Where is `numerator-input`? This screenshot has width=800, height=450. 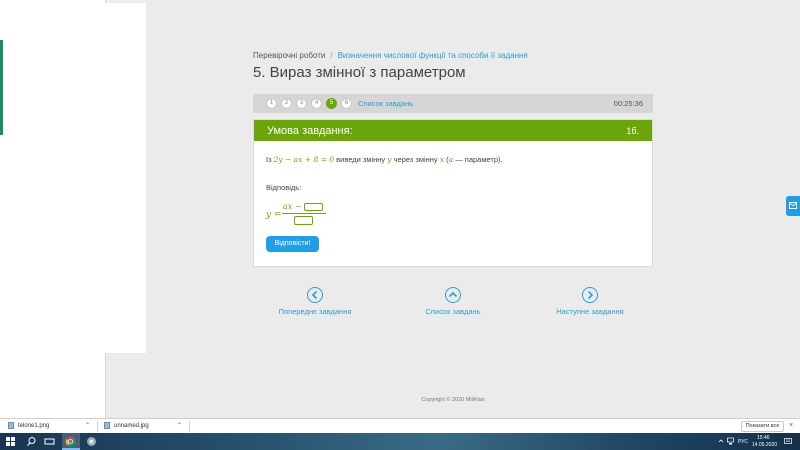 numerator-input is located at coordinates (313, 206).